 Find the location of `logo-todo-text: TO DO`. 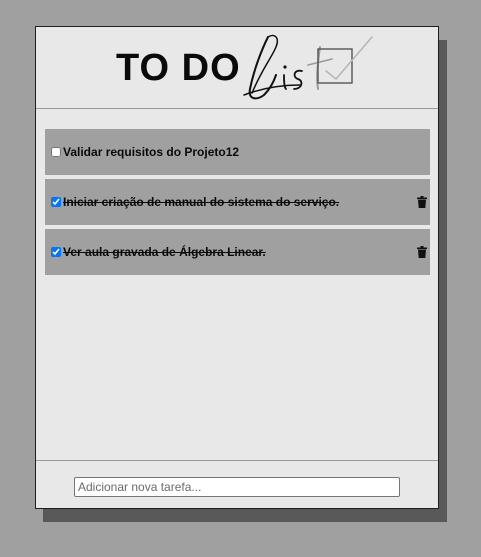

logo-todo-text: TO DO is located at coordinates (178, 68).